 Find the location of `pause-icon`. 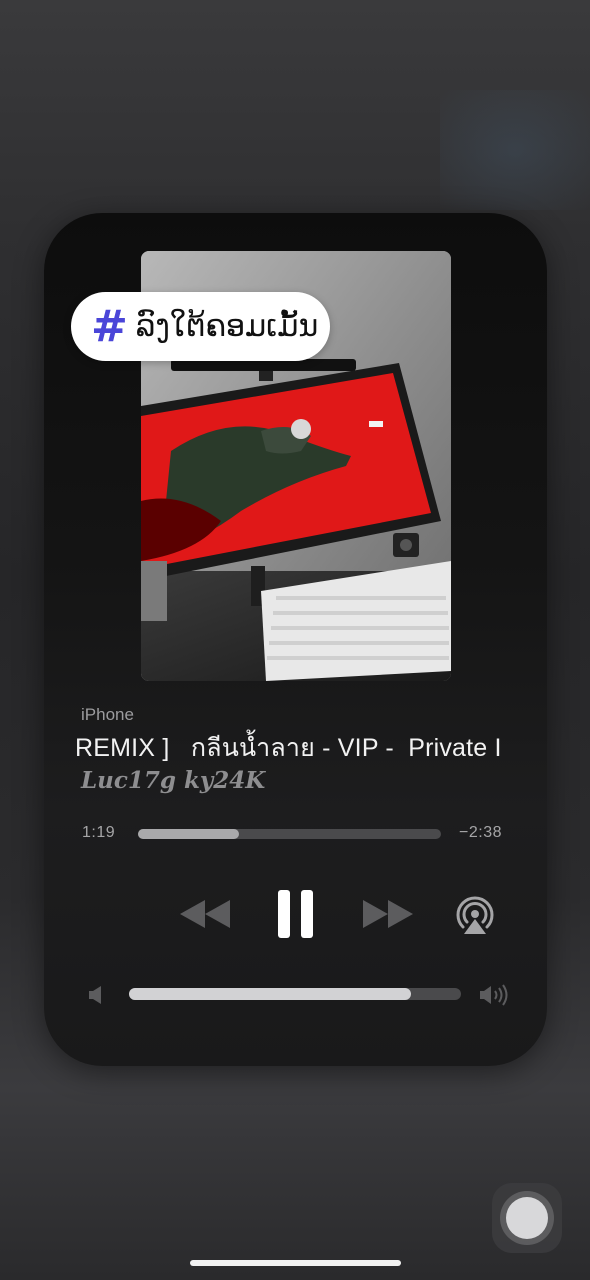

pause-icon is located at coordinates (295, 914).